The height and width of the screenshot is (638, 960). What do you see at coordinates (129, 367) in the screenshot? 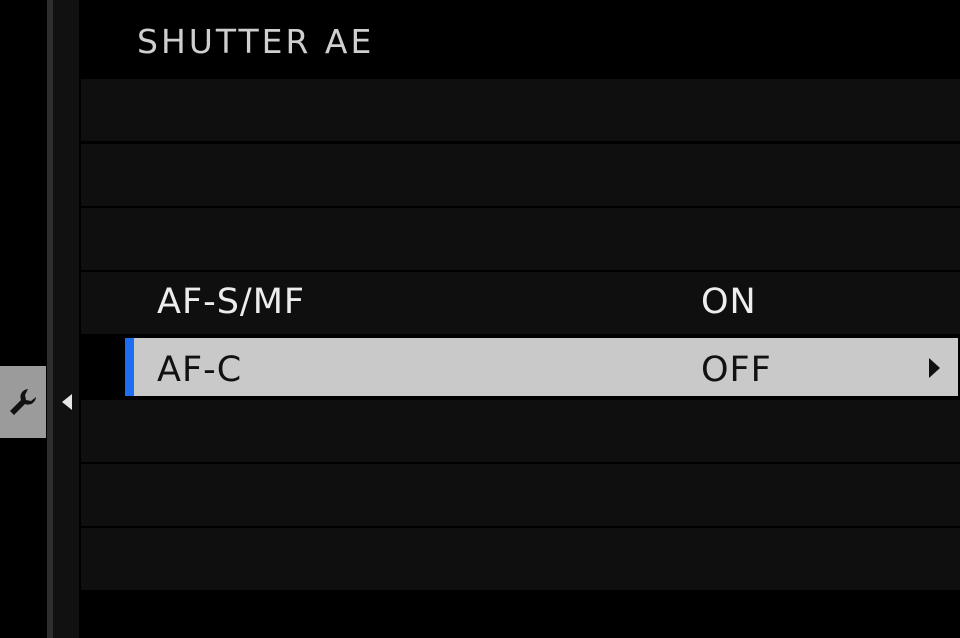
I see `selection-accent` at bounding box center [129, 367].